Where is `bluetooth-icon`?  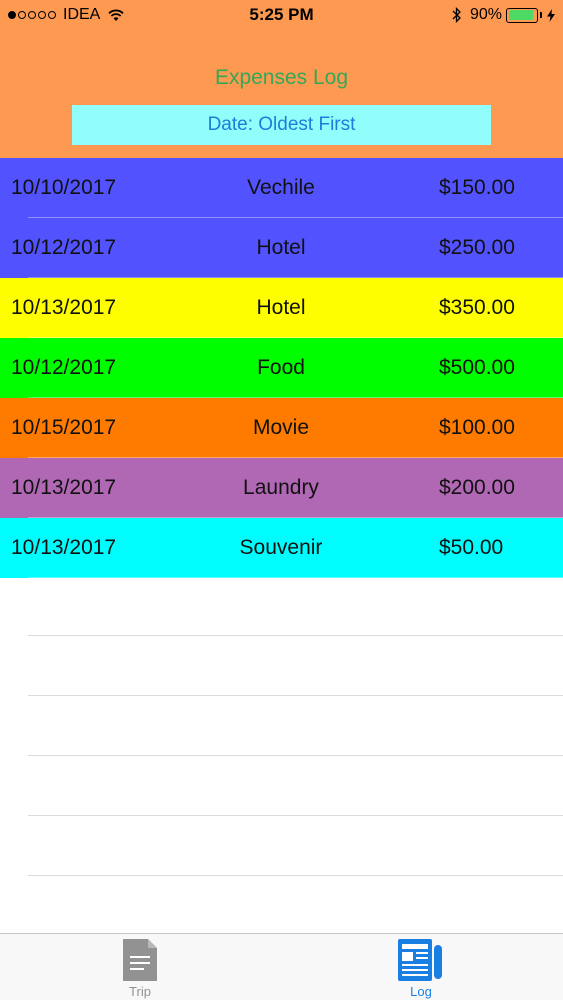
bluetooth-icon is located at coordinates (456, 15).